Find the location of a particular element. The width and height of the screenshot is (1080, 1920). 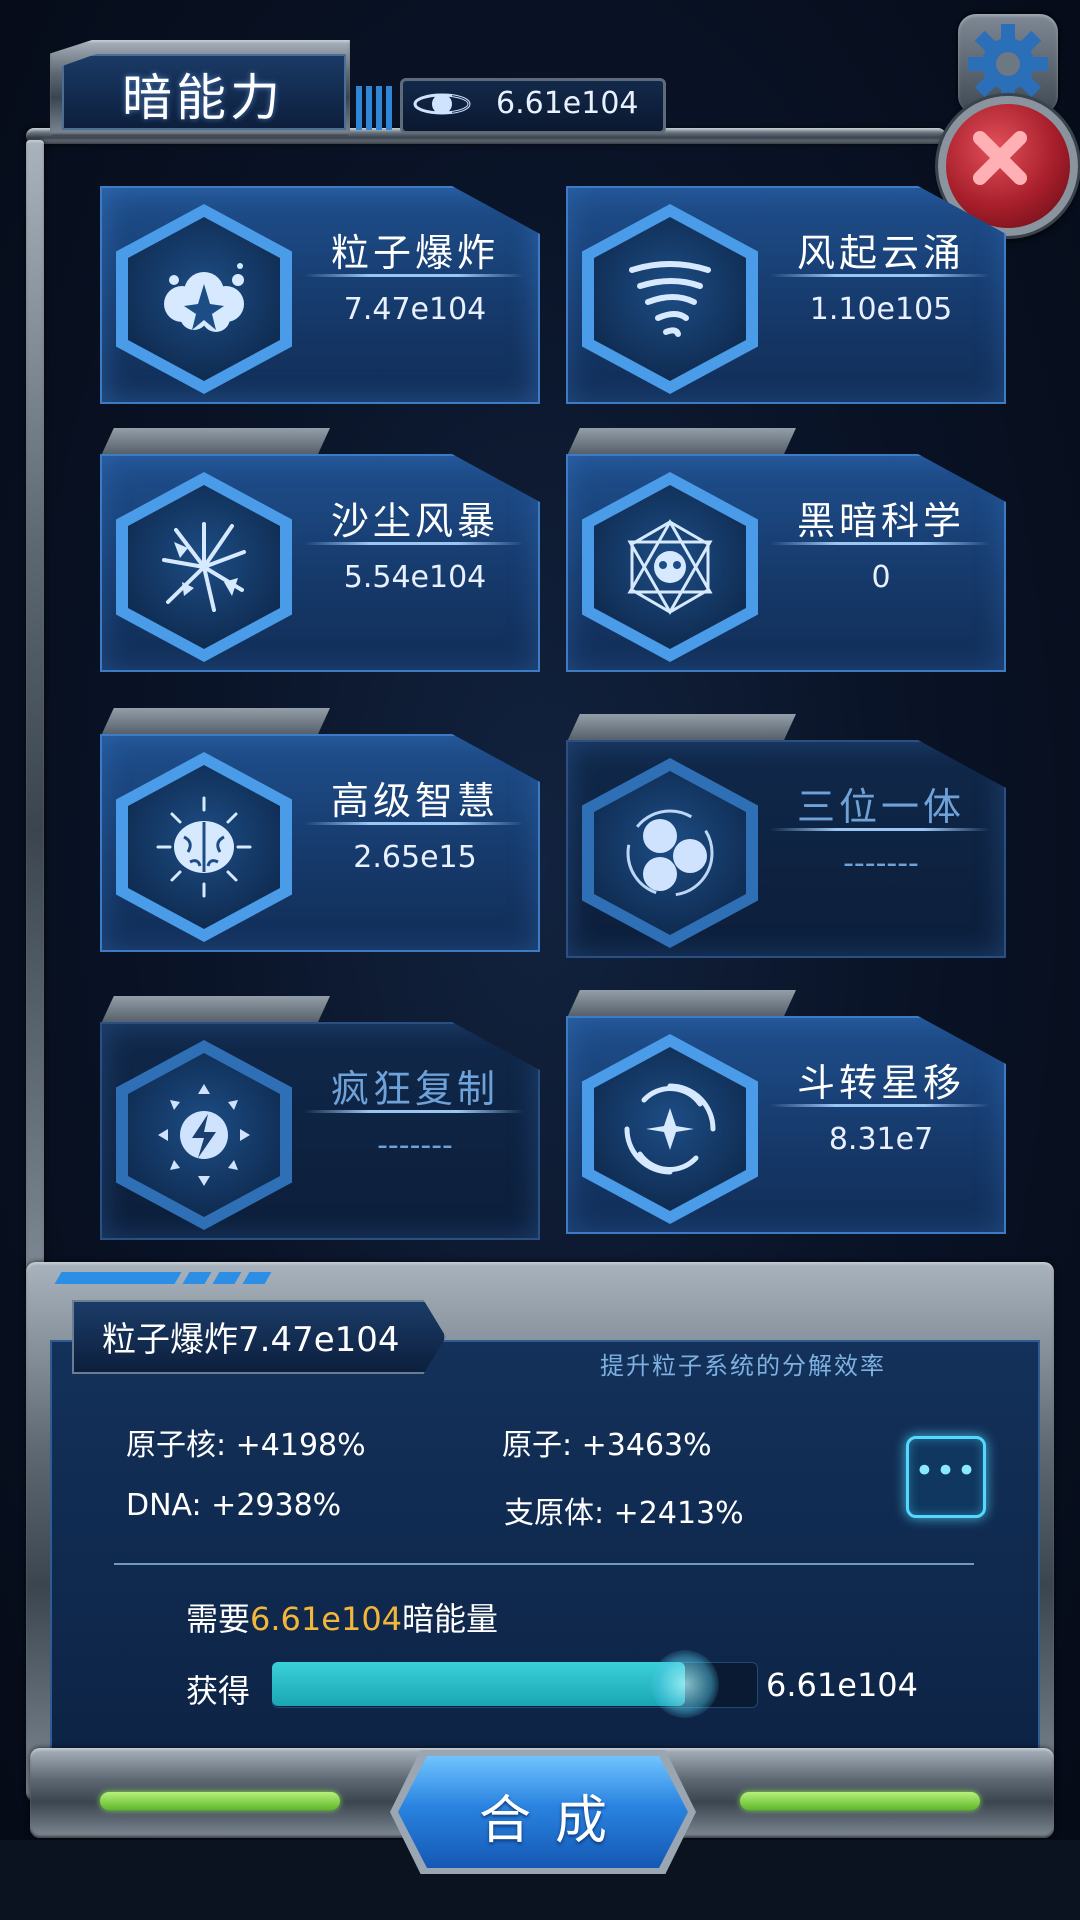

particle-explosion-icon is located at coordinates (204, 297).